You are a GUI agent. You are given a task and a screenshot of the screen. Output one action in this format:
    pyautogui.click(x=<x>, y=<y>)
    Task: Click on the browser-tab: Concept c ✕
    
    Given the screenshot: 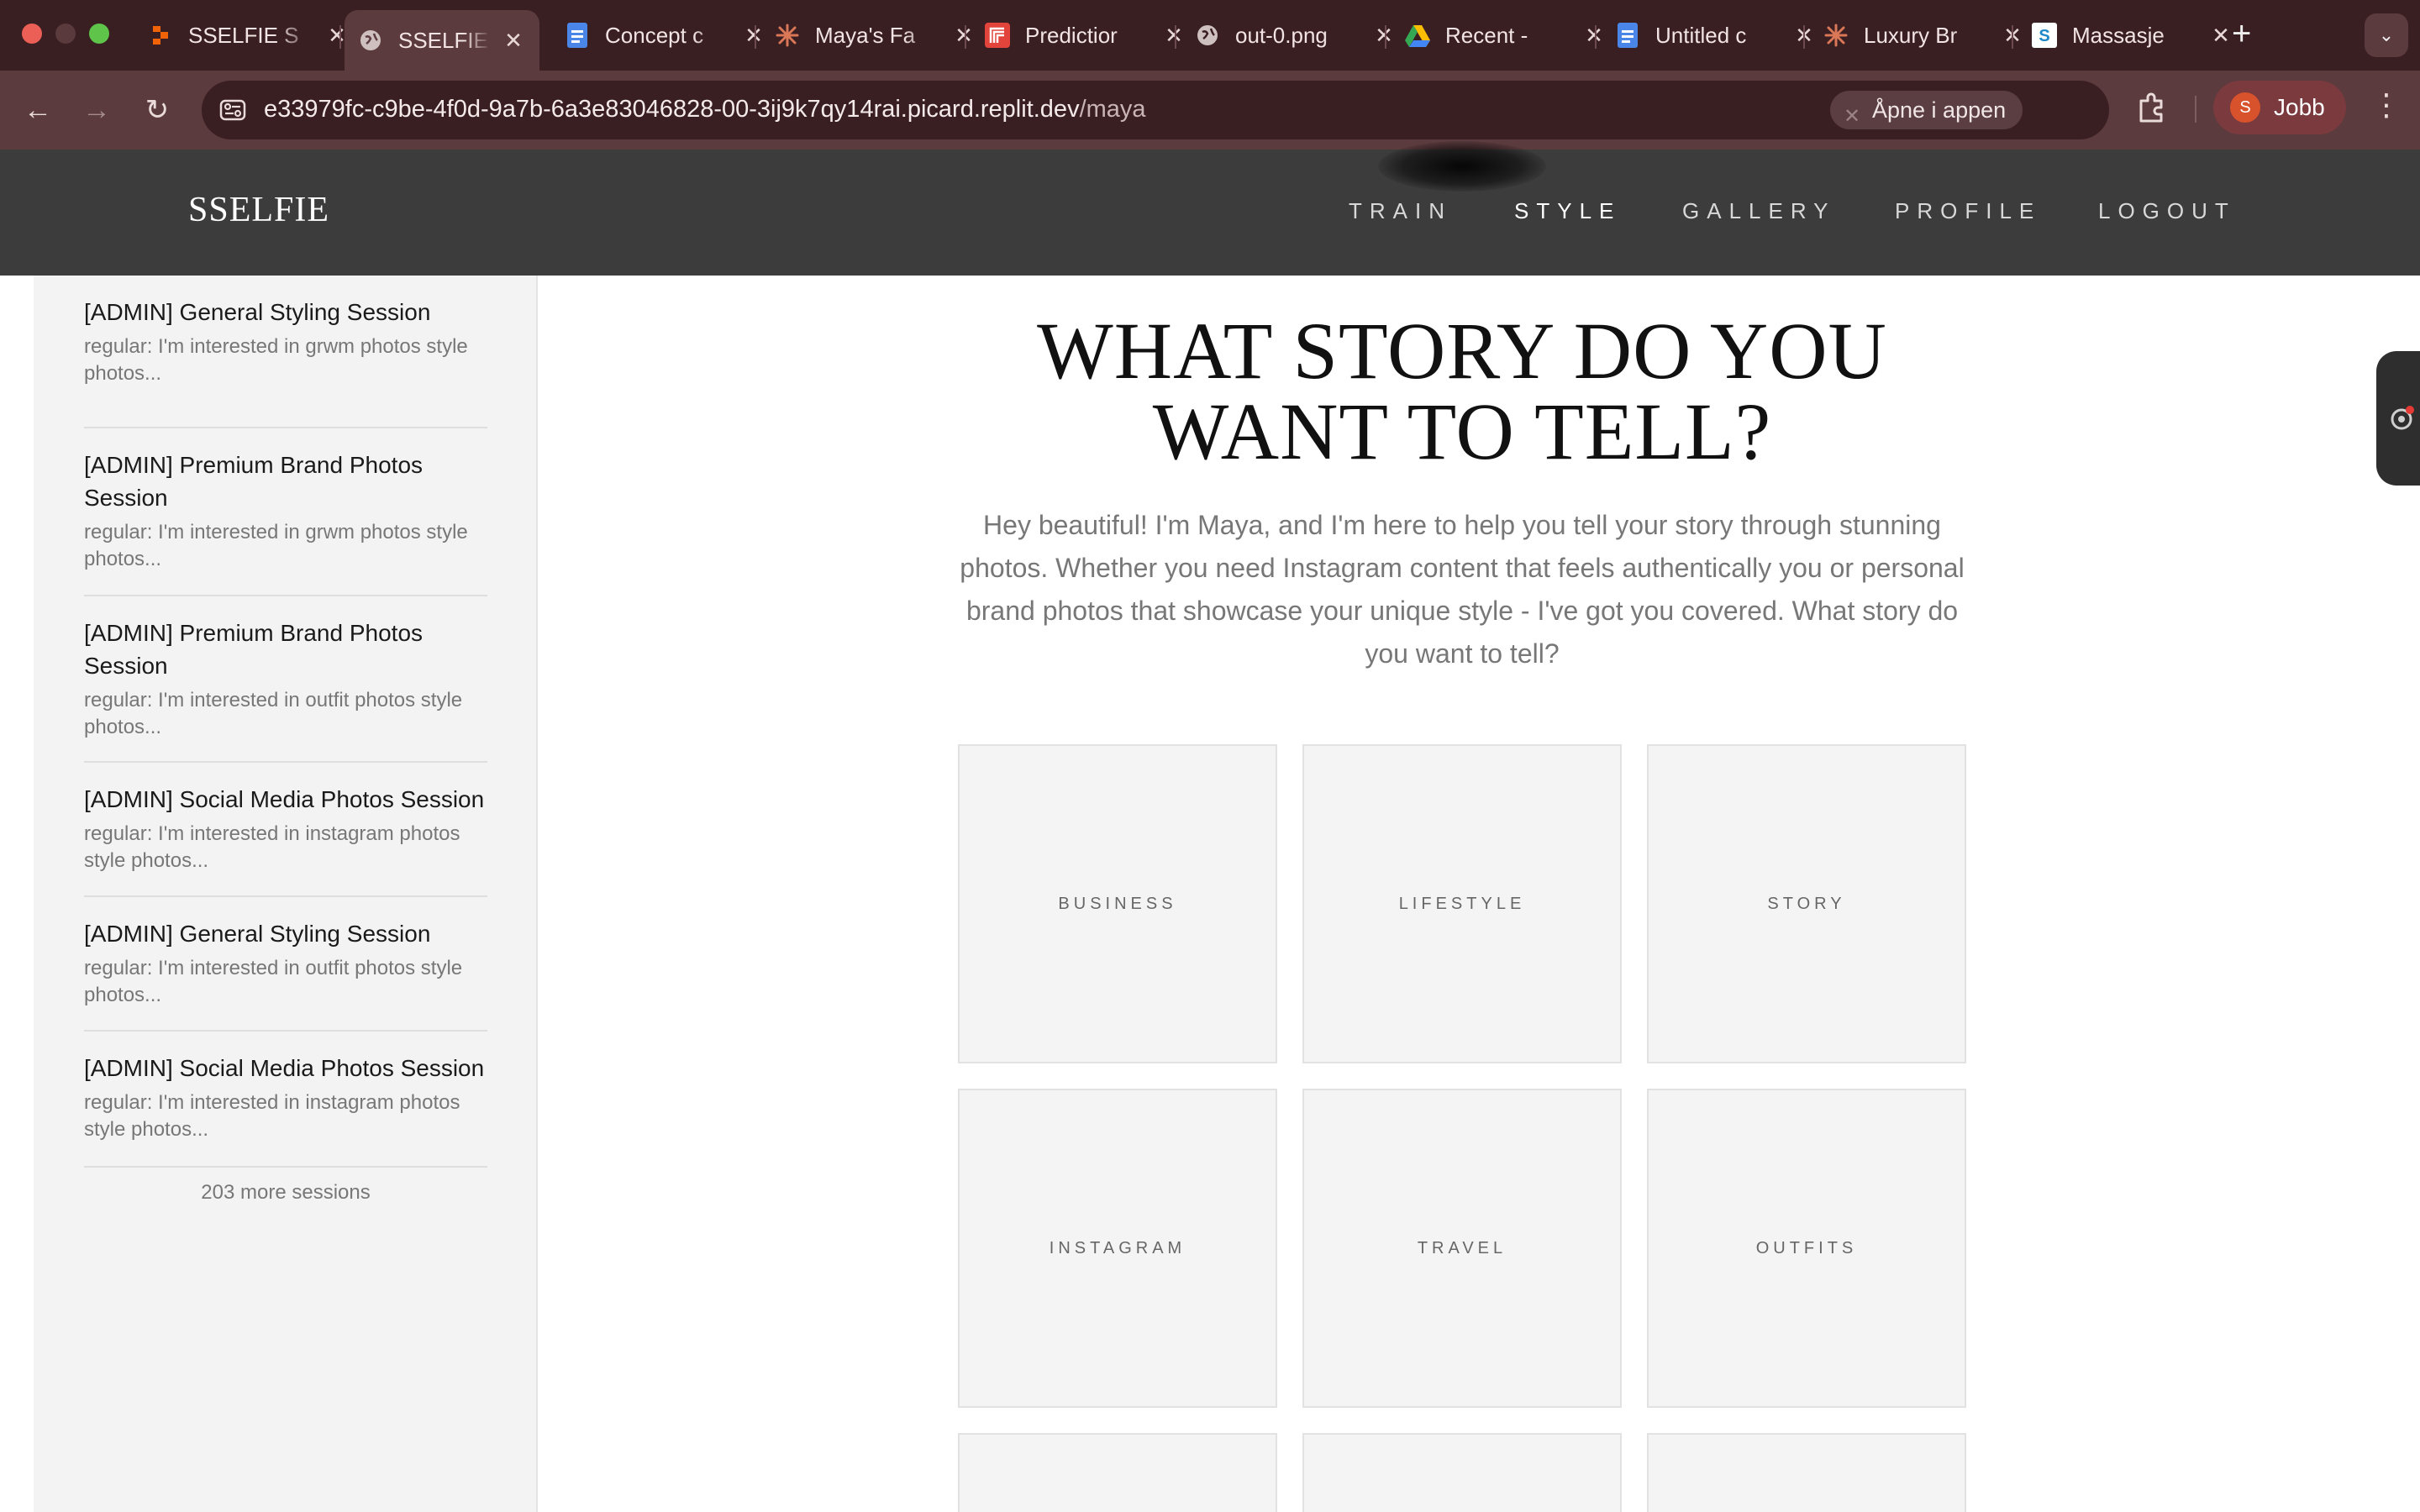 What is the action you would take?
    pyautogui.click(x=664, y=35)
    